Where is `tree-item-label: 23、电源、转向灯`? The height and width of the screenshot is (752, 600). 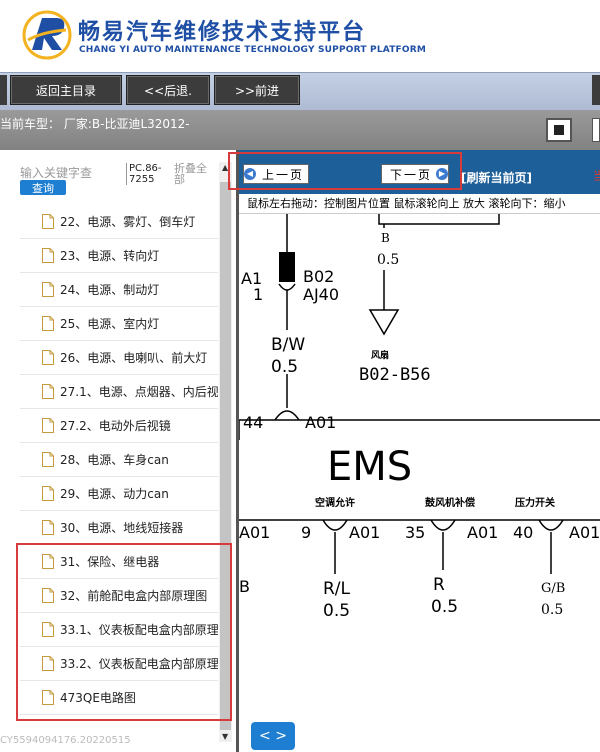
tree-item-label: 23、电源、转向灯 is located at coordinates (110, 256).